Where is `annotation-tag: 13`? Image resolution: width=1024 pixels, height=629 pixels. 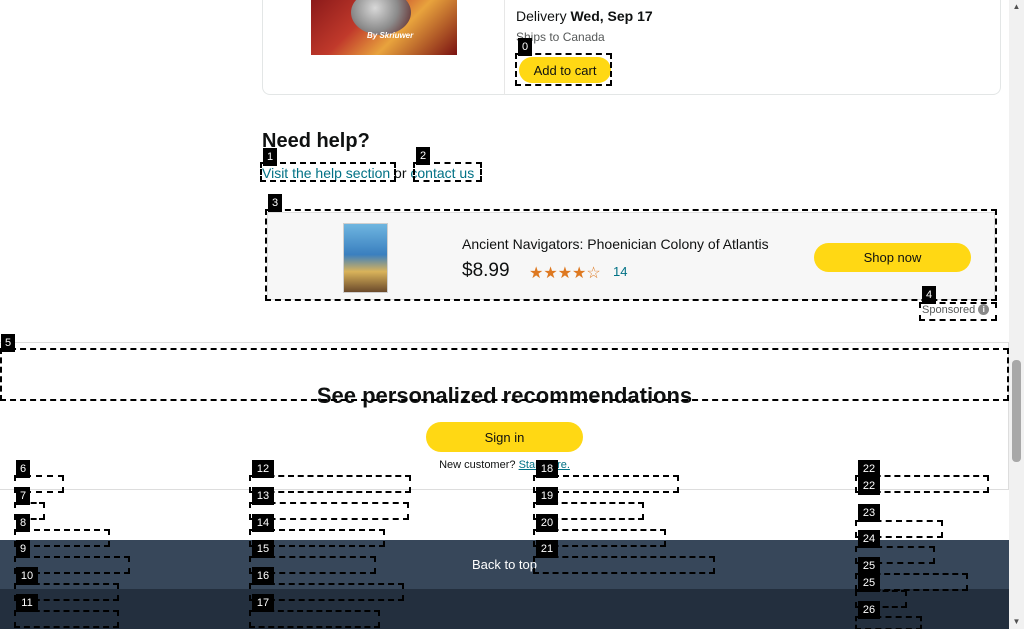
annotation-tag: 13 is located at coordinates (263, 496).